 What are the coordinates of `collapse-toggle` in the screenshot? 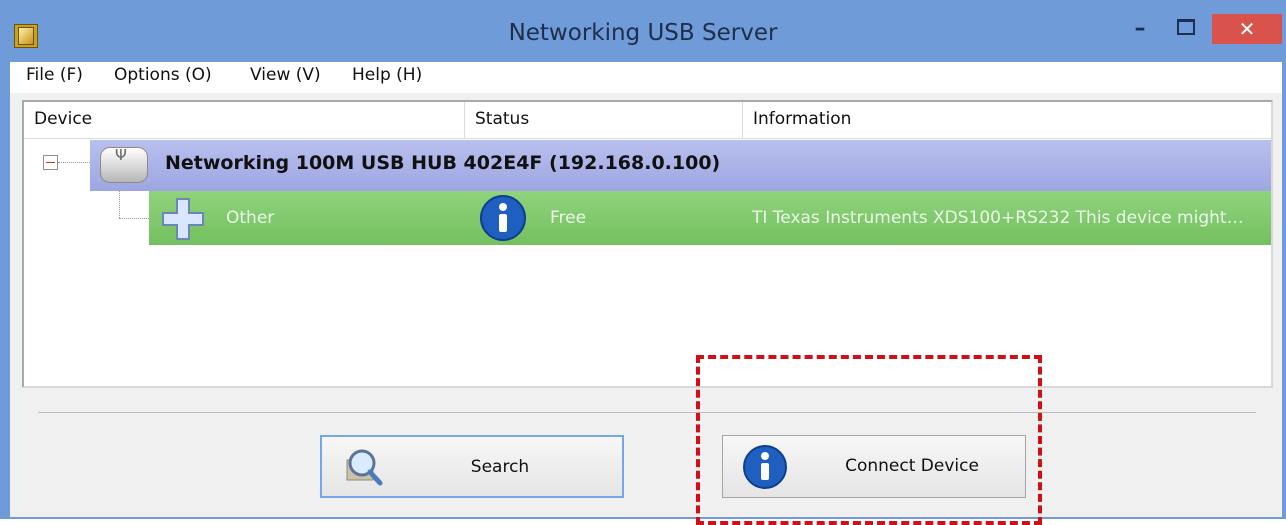 It's located at (50, 162).